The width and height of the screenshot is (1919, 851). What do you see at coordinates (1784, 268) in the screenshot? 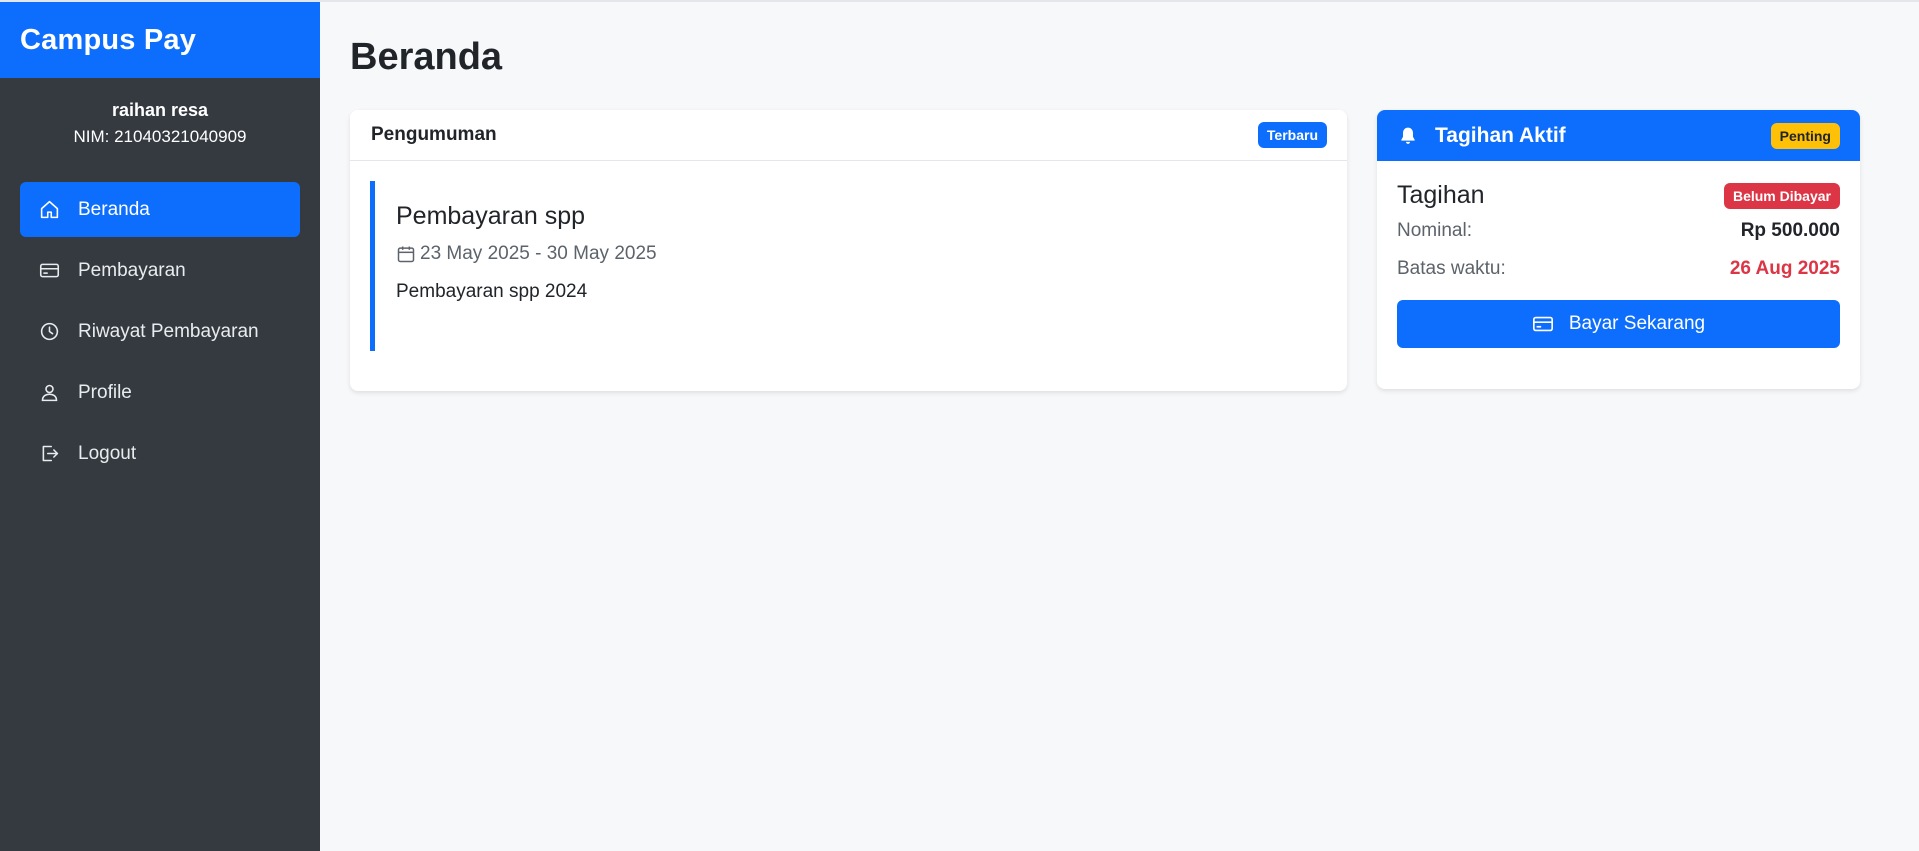
I see `deadline-value: 26 Aug 2025` at bounding box center [1784, 268].